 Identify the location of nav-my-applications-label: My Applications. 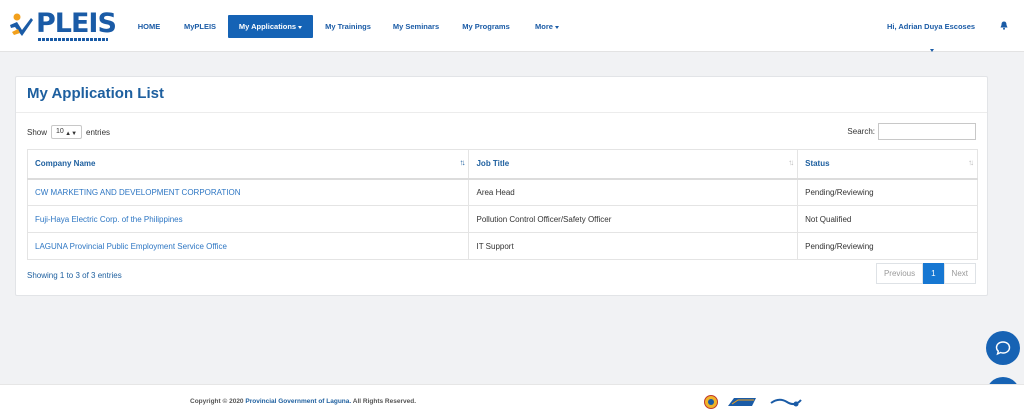
(267, 26).